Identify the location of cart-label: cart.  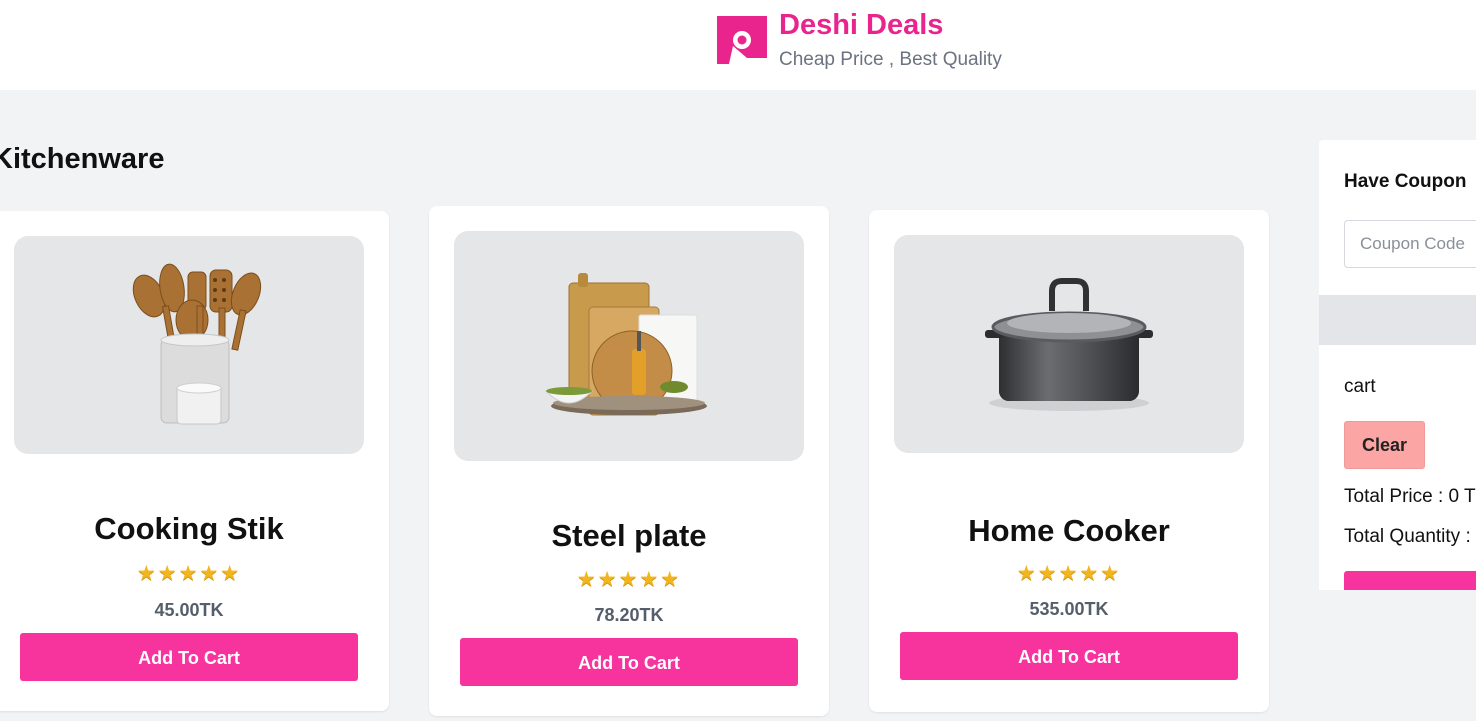
(1360, 386).